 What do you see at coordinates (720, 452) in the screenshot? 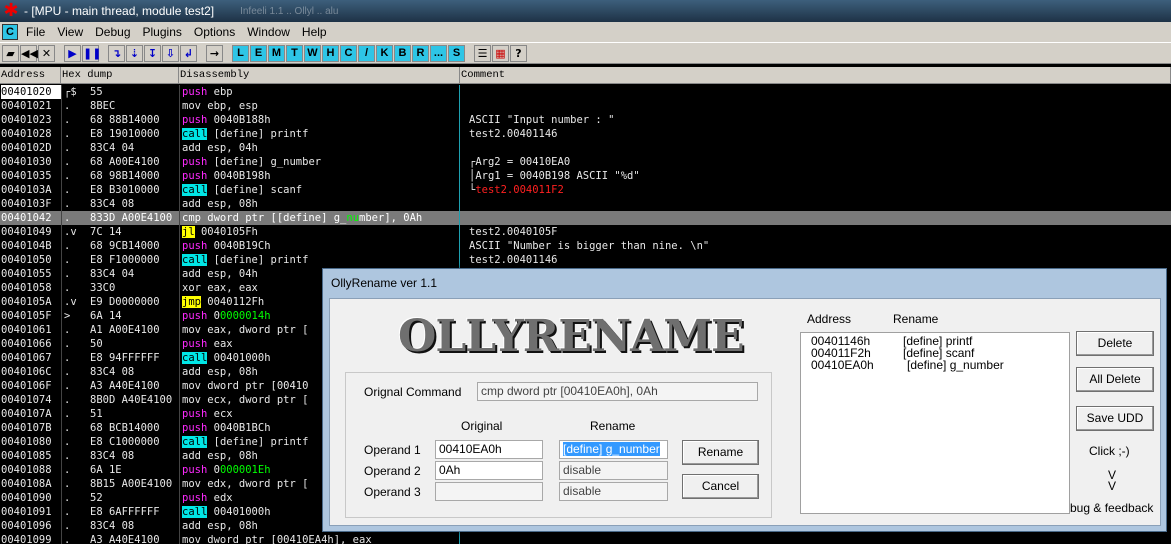
I see `rename-button: Rename` at bounding box center [720, 452].